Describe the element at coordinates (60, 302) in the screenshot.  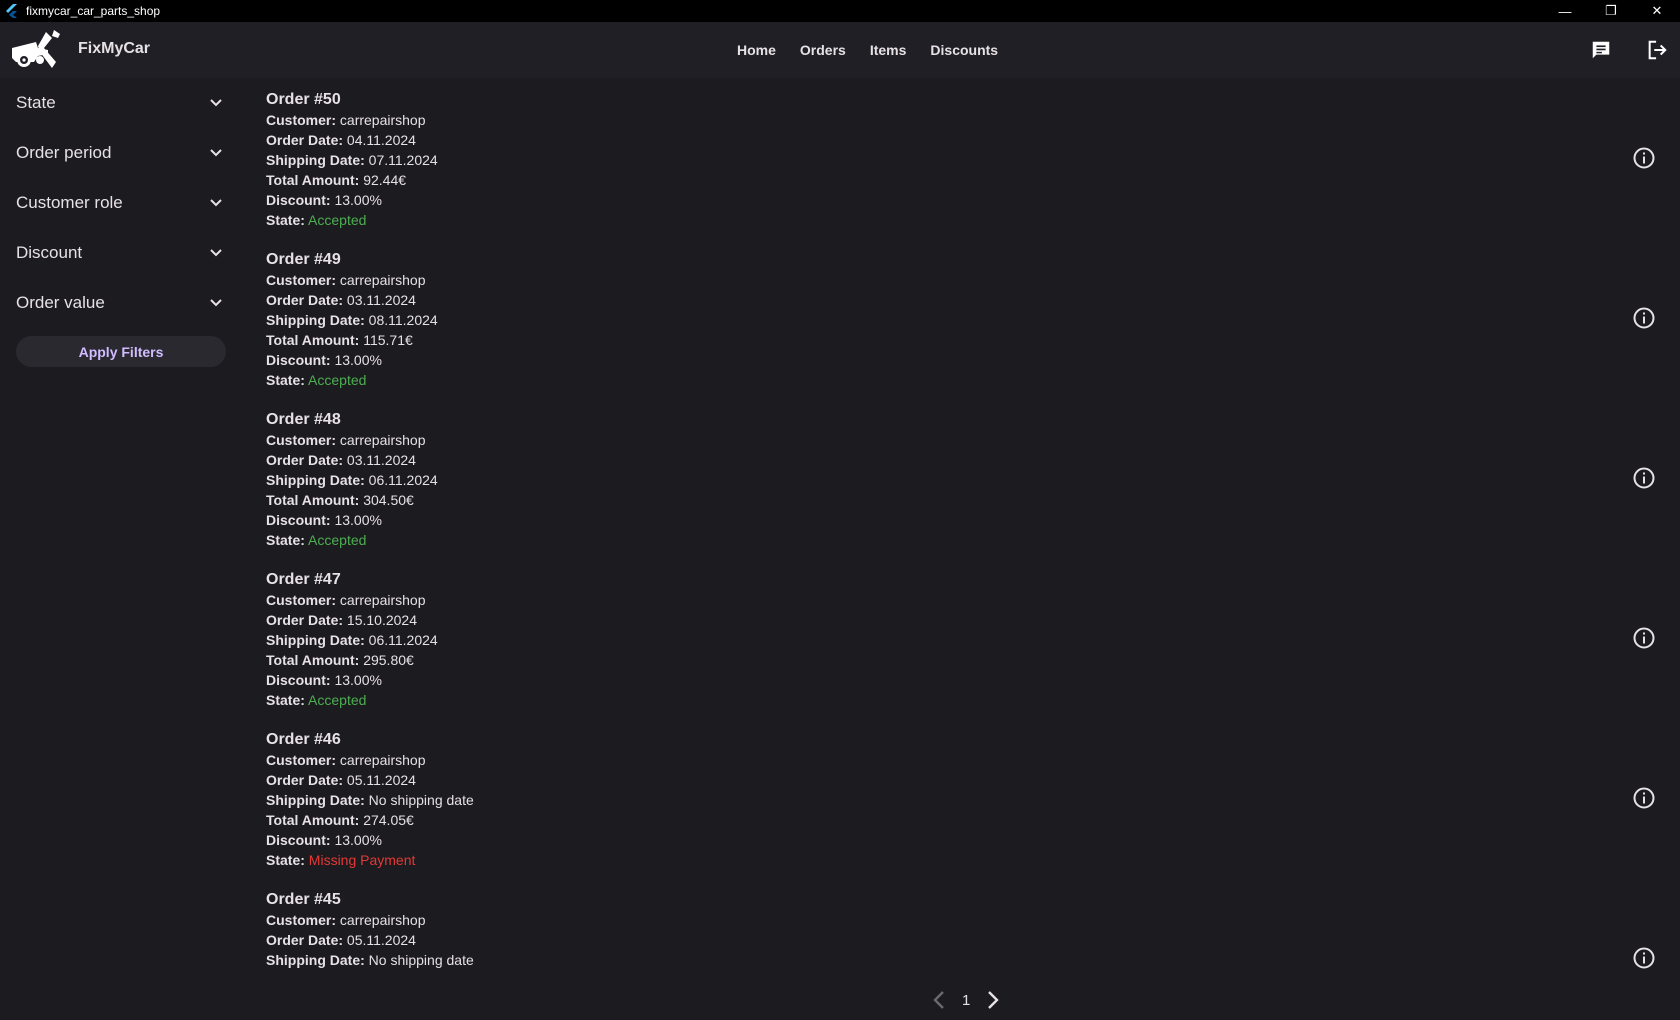
I see `filter-label: Order value` at that location.